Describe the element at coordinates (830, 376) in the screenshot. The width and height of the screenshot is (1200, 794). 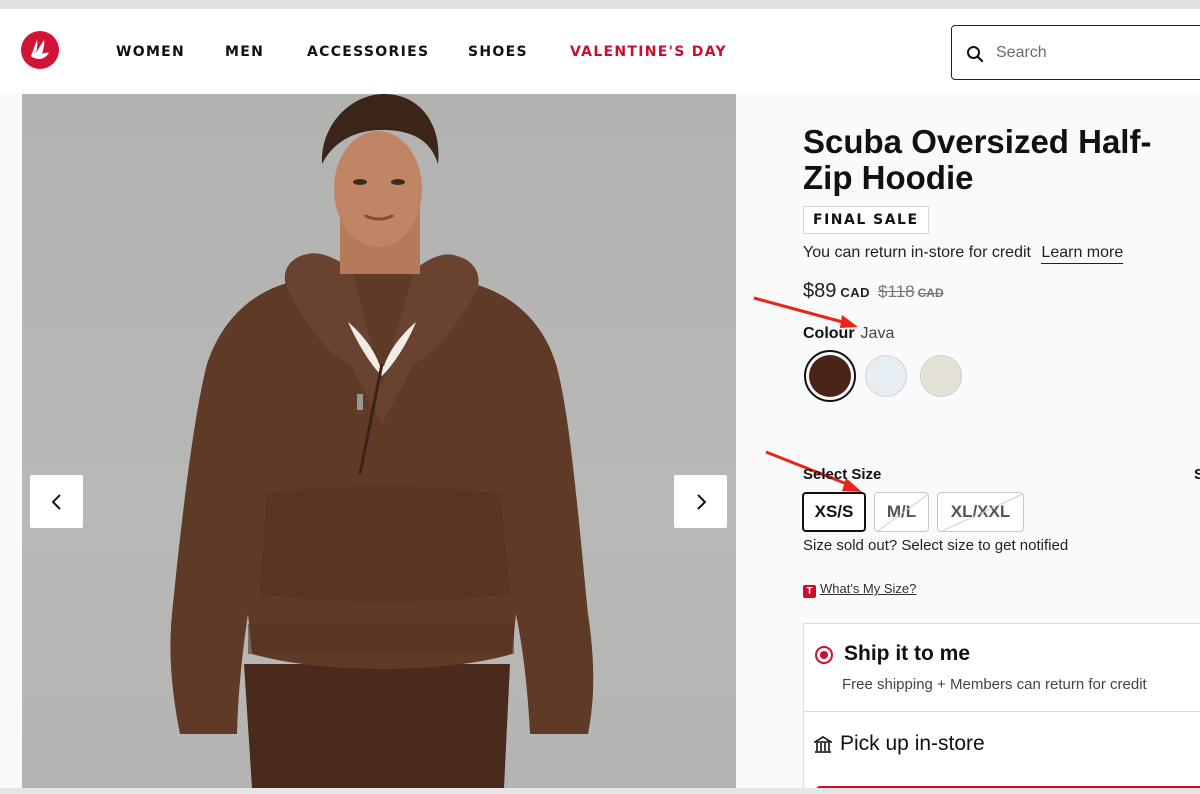
I see `swatch-java` at that location.